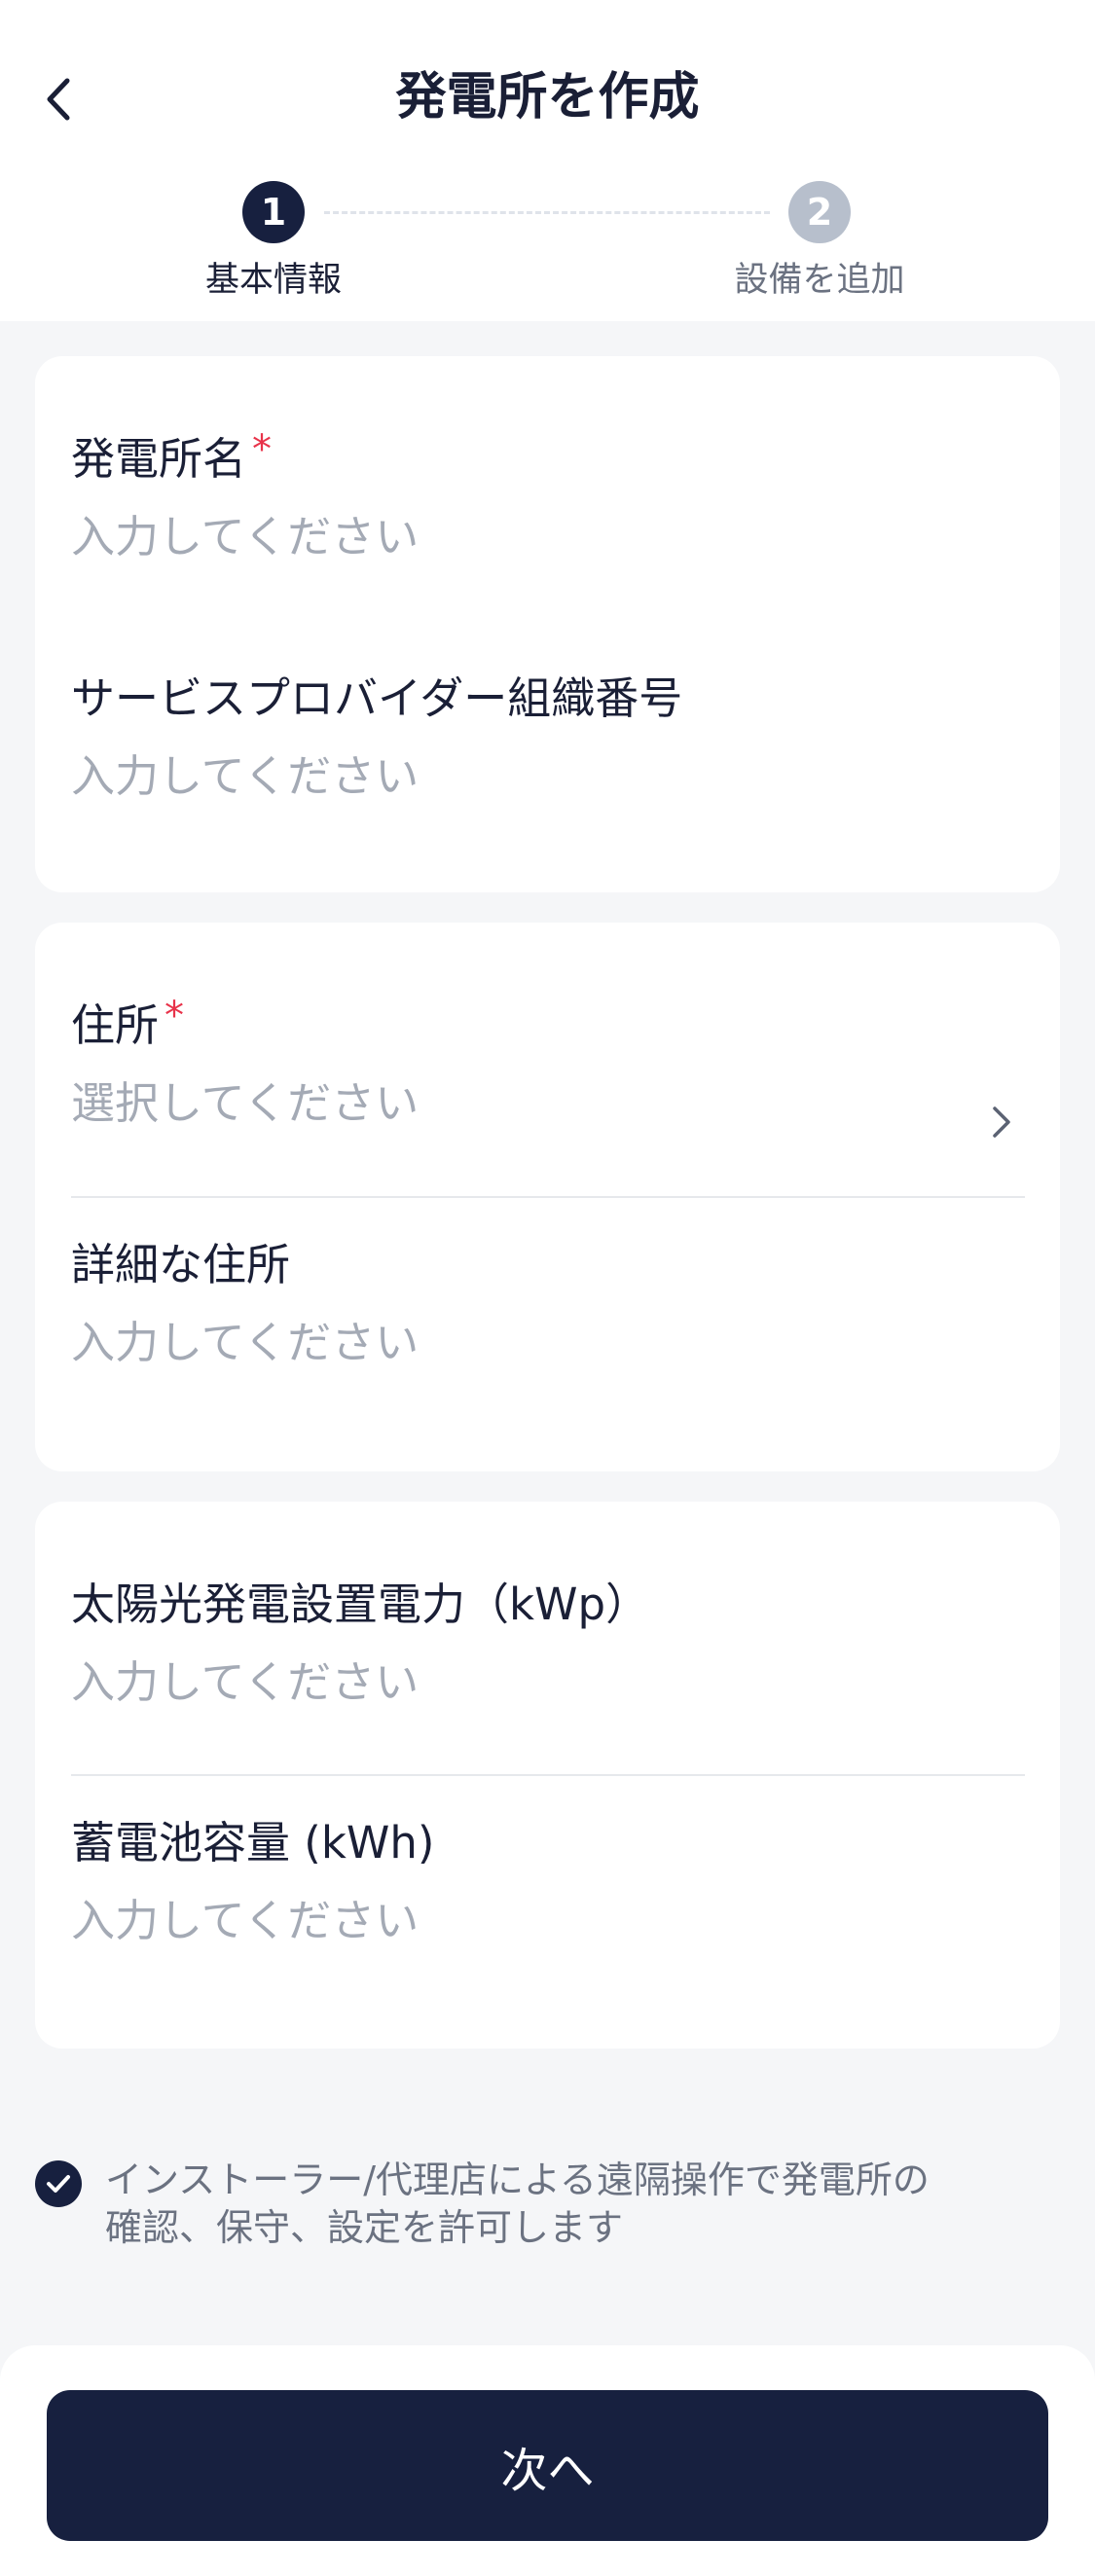 This screenshot has width=1095, height=2576. Describe the element at coordinates (548, 97) in the screenshot. I see `page-title: 発電所を作成` at that location.